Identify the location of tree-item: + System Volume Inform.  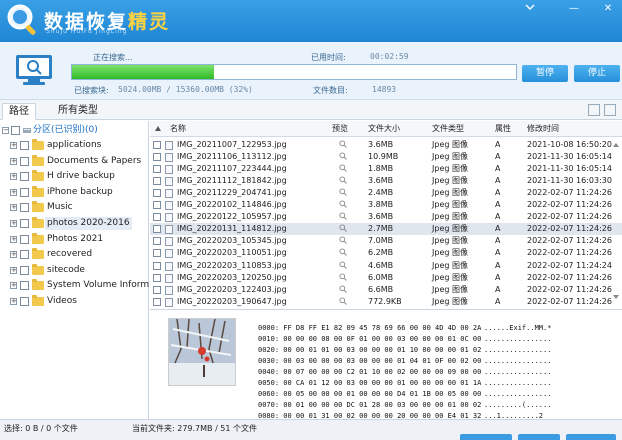
(74, 285).